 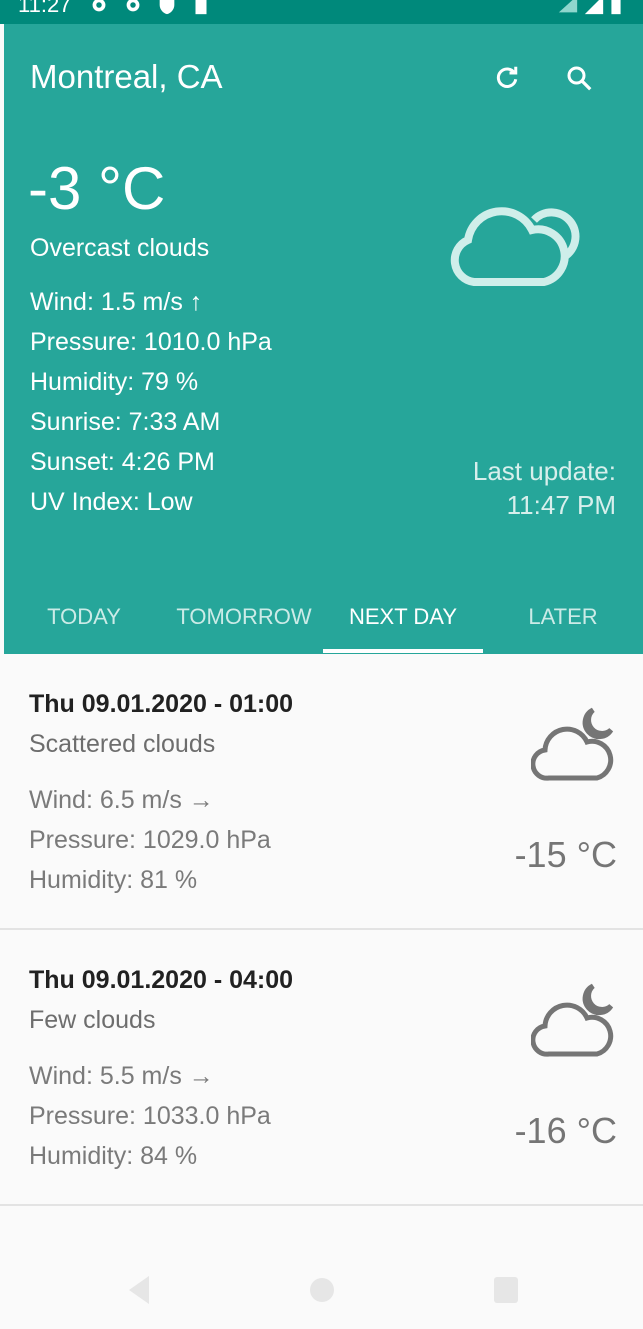 I want to click on refresh-icon, so click(x=507, y=77).